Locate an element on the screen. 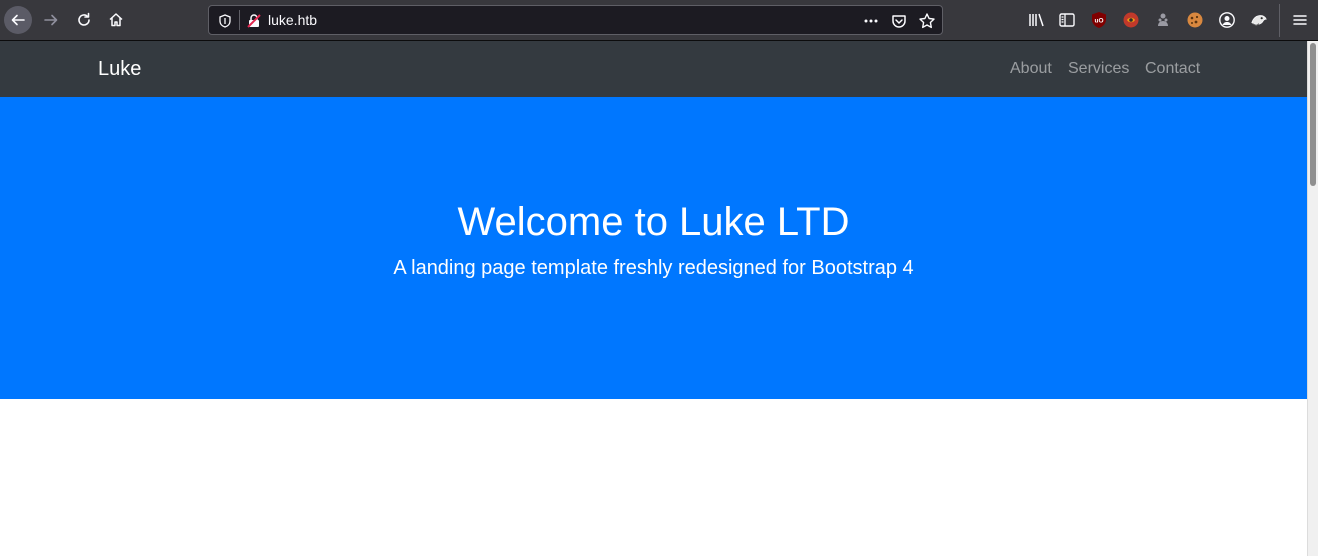  scrollbar is located at coordinates (1312, 298).